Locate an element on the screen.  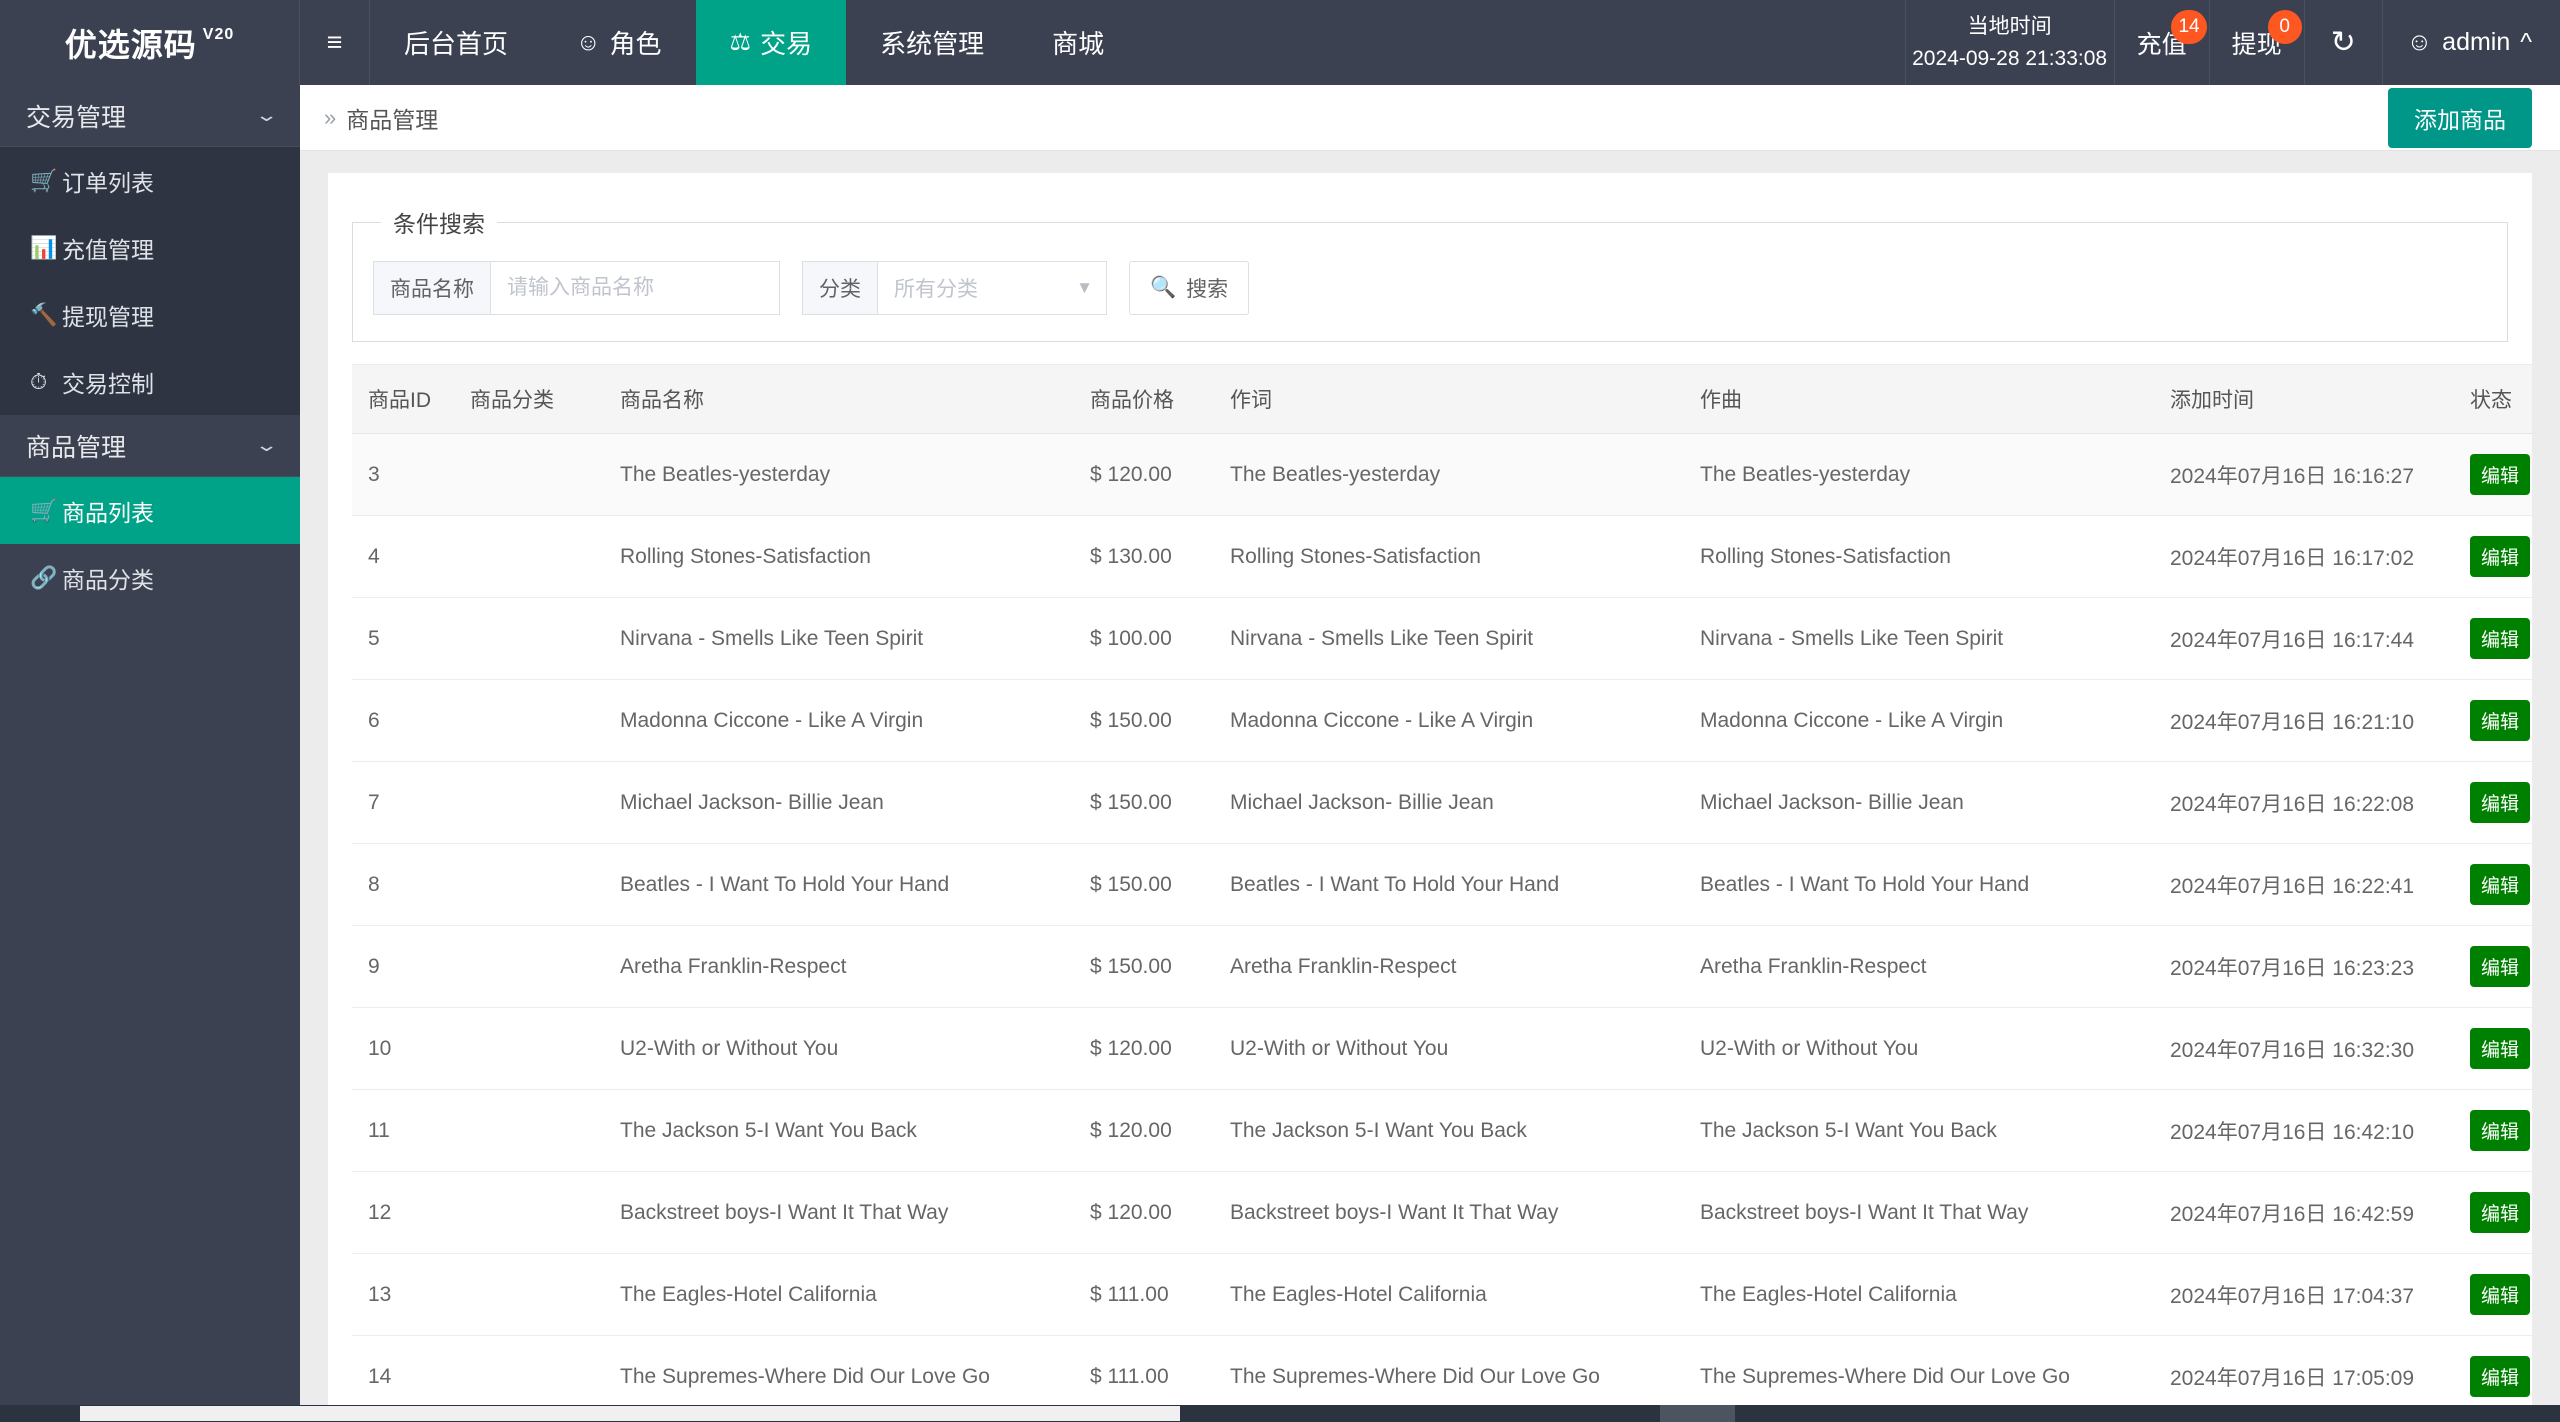
col-added-time: 添加时间 is located at coordinates (2320, 399).